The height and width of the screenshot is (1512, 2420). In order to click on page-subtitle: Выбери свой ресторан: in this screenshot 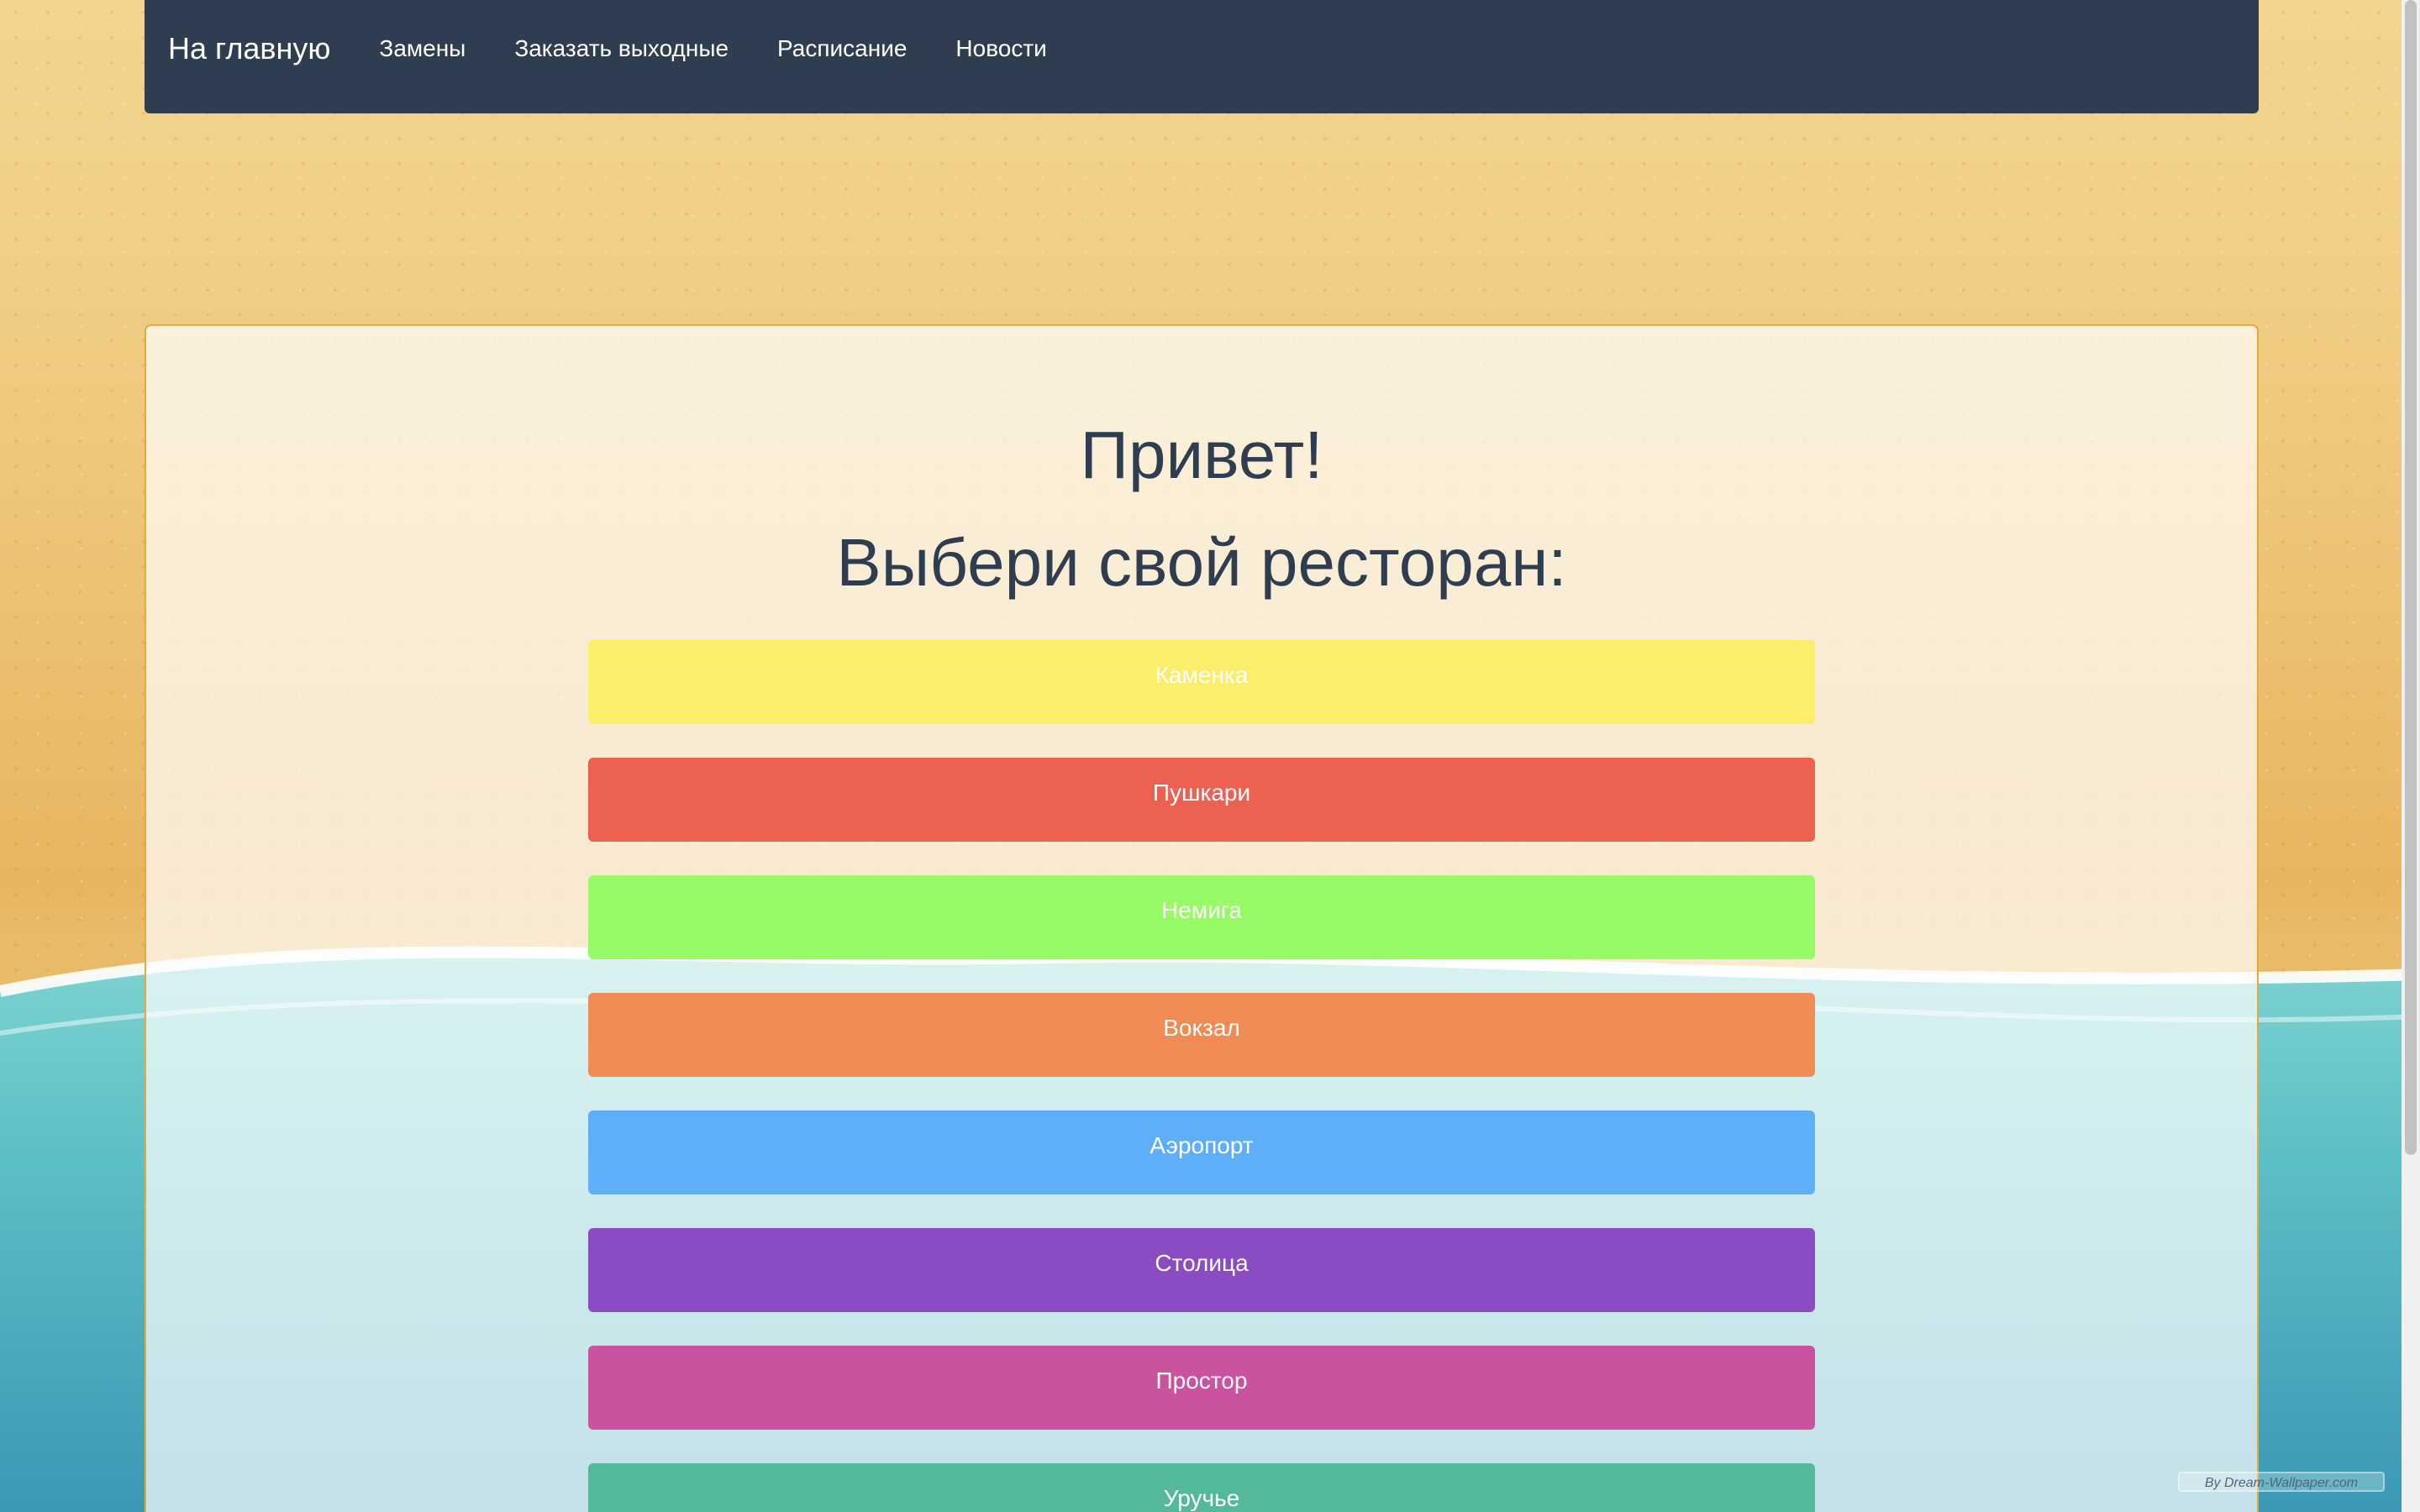, I will do `click(1201, 562)`.